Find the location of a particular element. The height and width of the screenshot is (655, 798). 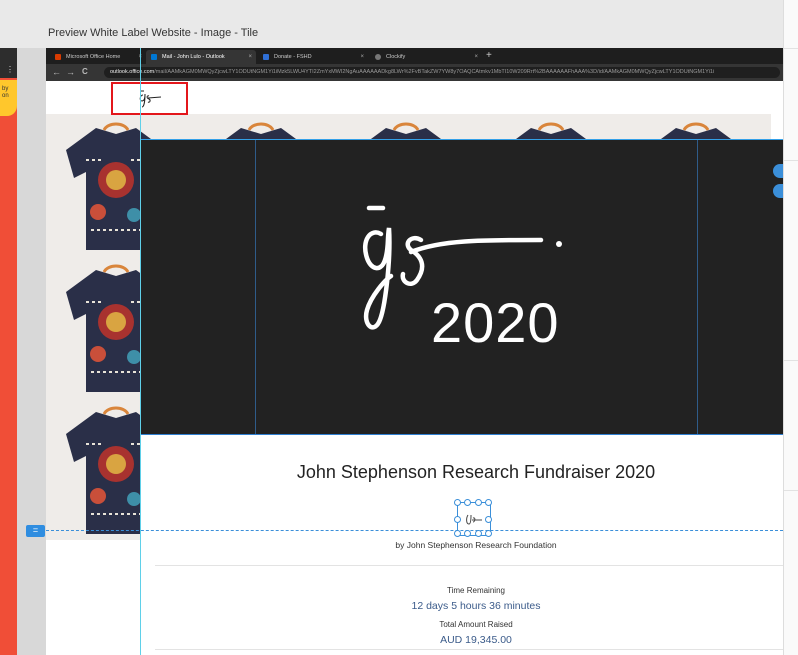

tab-label: Microsoft Office Home is located at coordinates (93, 57).